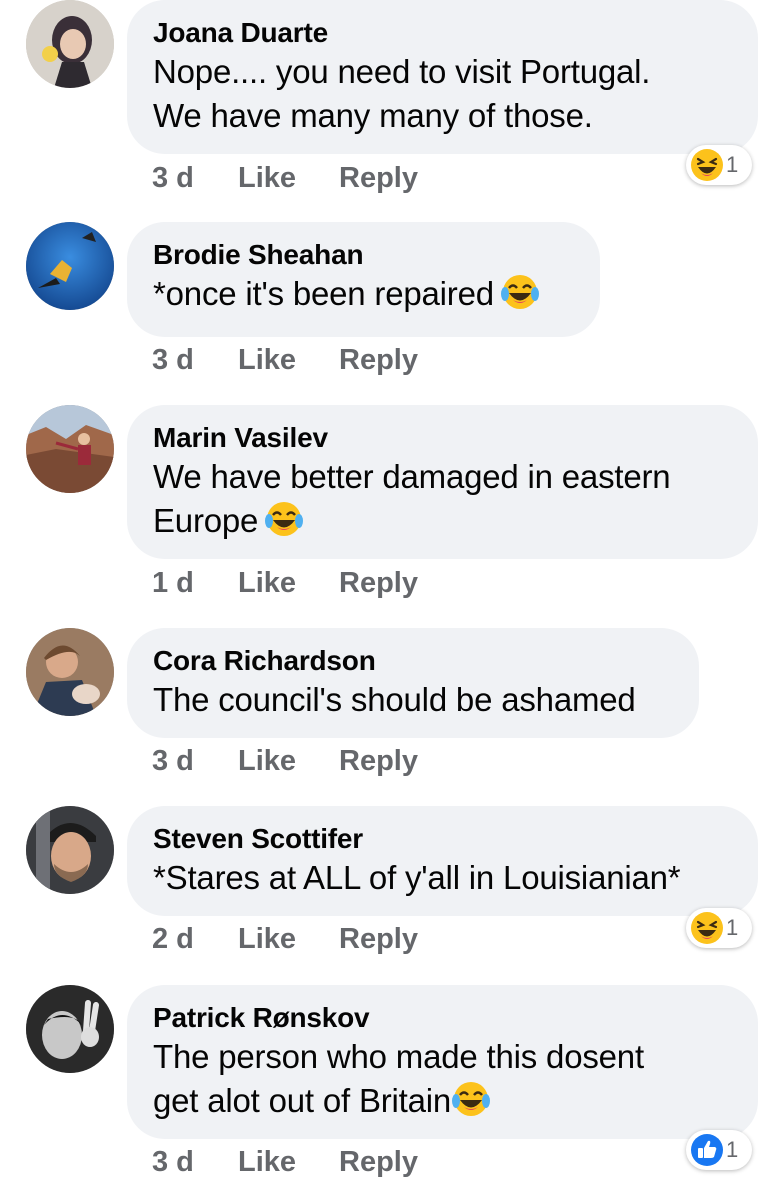 This screenshot has width=784, height=1200. I want to click on comment-text-line: We have better damaged in eastern, so click(412, 476).